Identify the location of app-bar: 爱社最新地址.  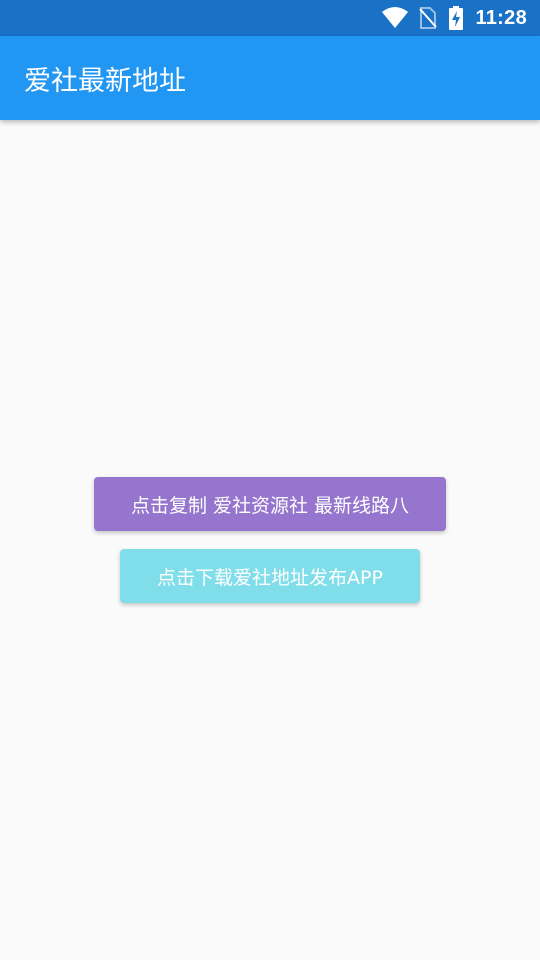
(270, 78).